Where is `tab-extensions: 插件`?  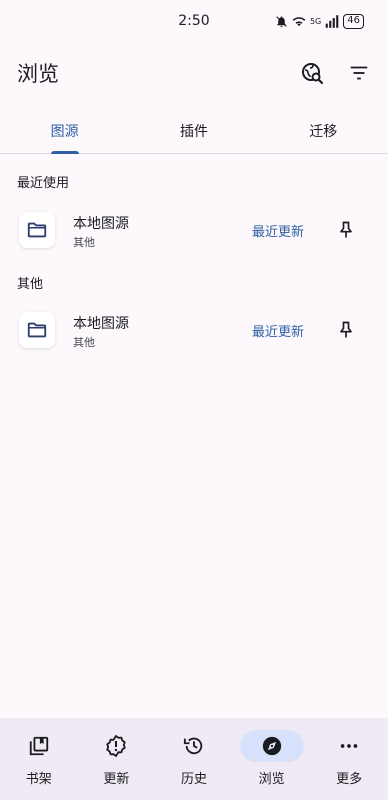
tab-extensions: 插件 is located at coordinates (193, 128).